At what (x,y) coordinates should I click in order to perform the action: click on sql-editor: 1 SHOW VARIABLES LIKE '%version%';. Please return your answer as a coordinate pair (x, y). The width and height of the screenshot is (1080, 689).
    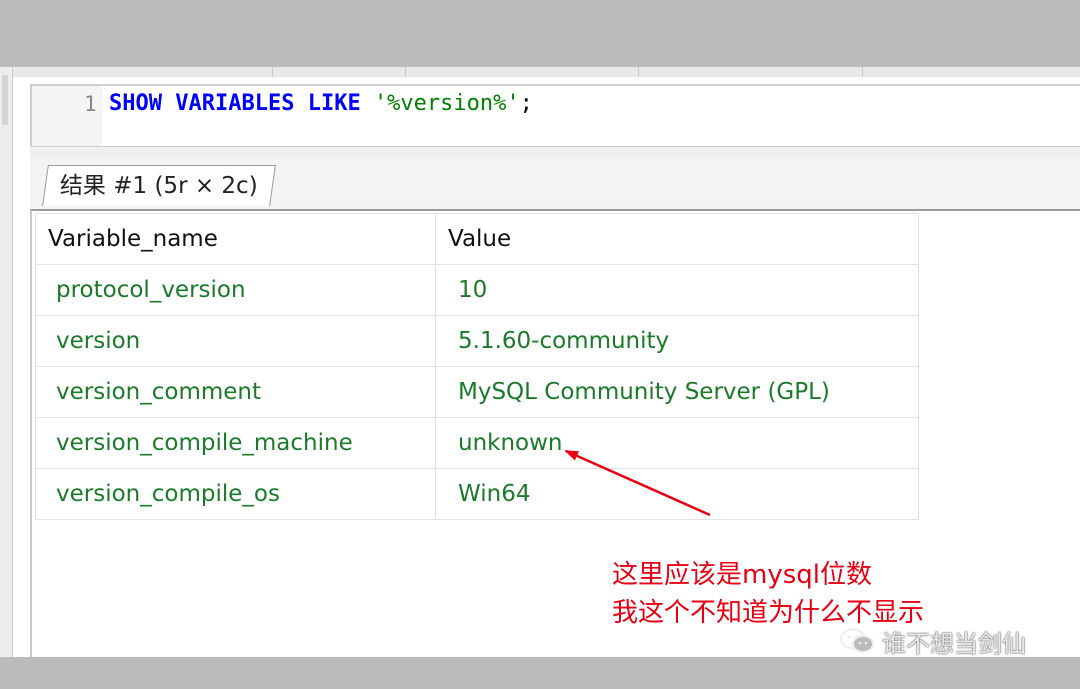
    Looking at the image, I should click on (555, 116).